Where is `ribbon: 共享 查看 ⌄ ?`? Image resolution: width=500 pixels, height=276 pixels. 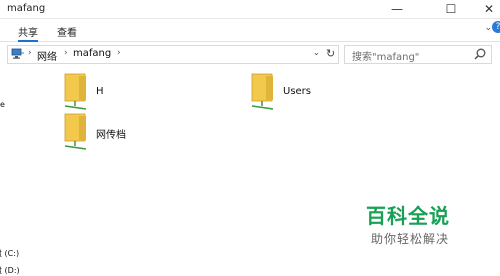 ribbon: 共享 查看 ⌄ ? is located at coordinates (250, 30).